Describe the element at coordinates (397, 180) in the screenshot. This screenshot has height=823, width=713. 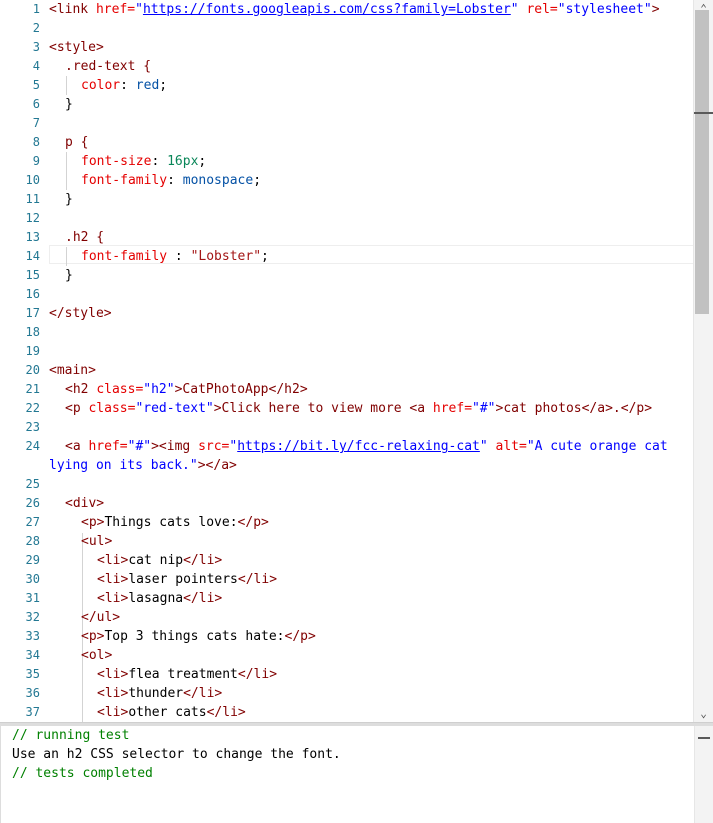
I see `code-line-10: font-family: monospace;` at that location.